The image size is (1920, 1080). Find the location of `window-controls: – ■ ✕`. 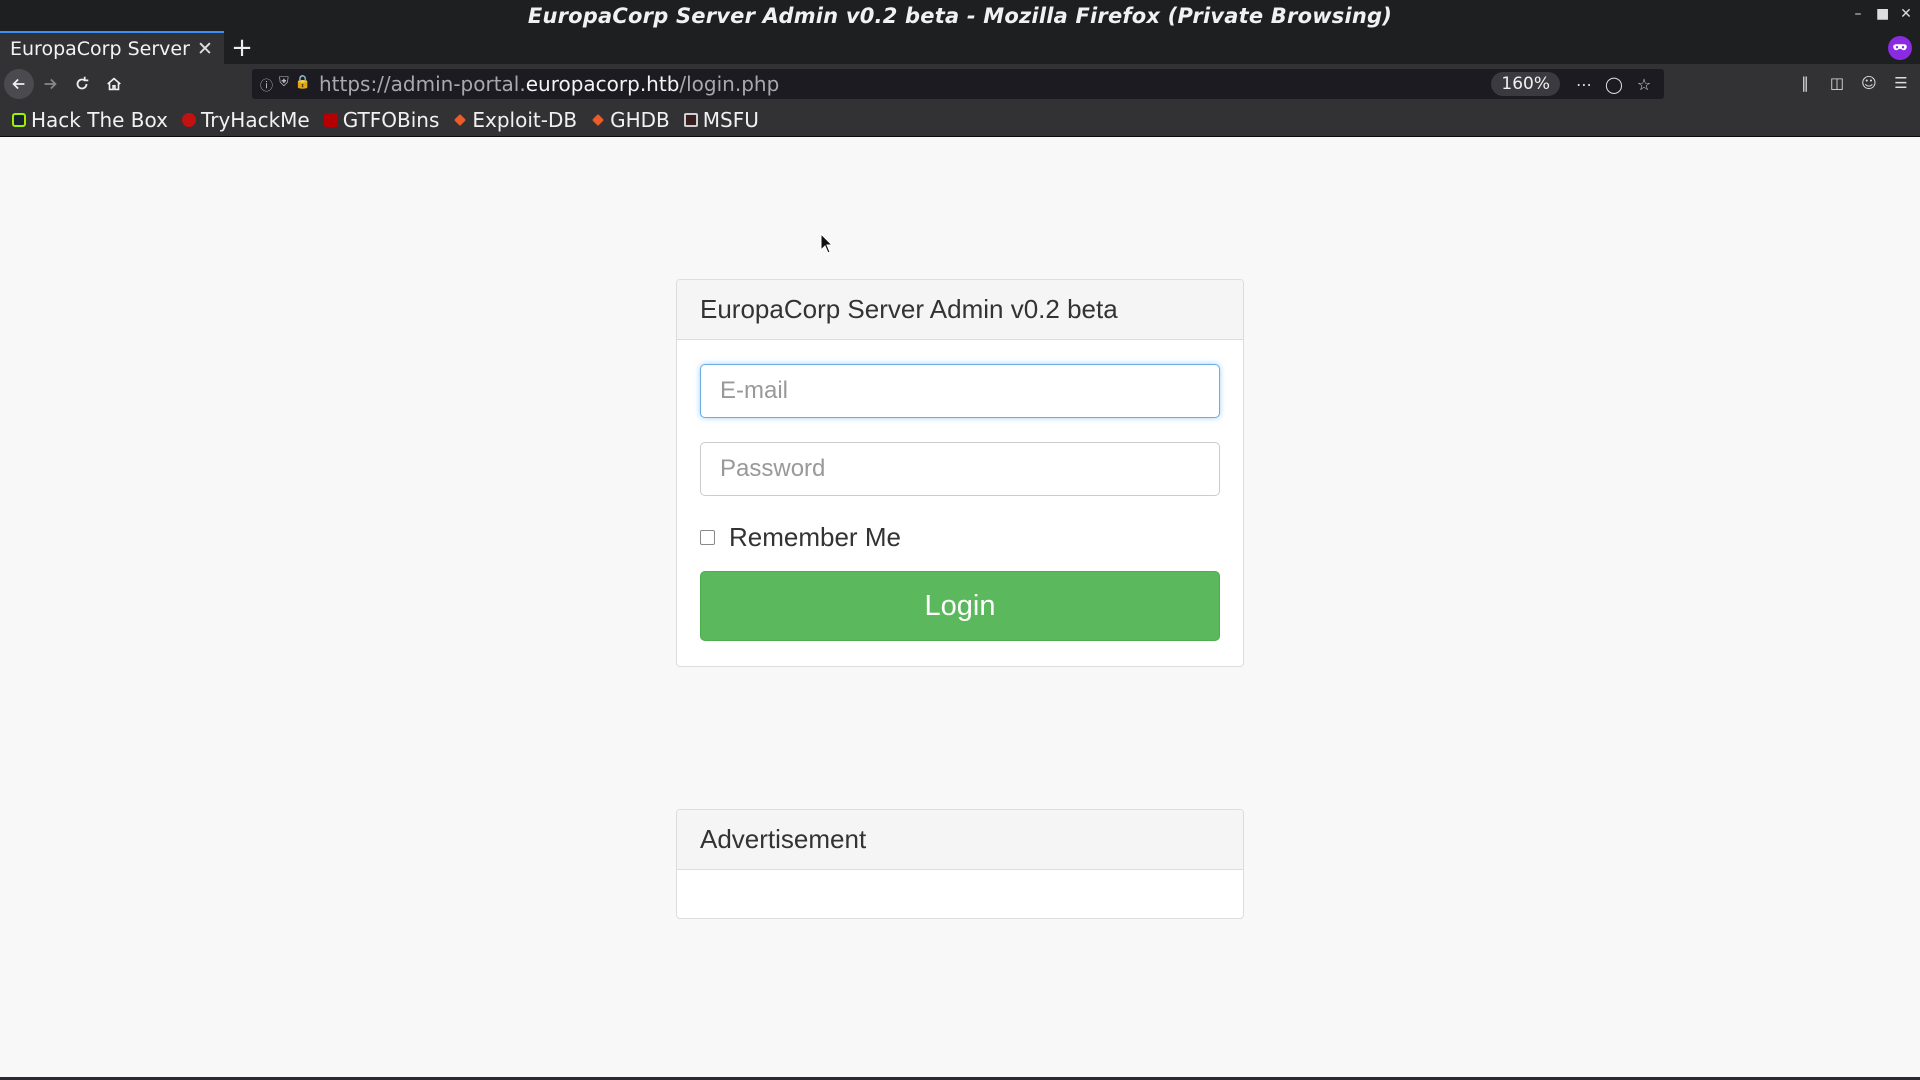

window-controls: – ■ ✕ is located at coordinates (1882, 14).